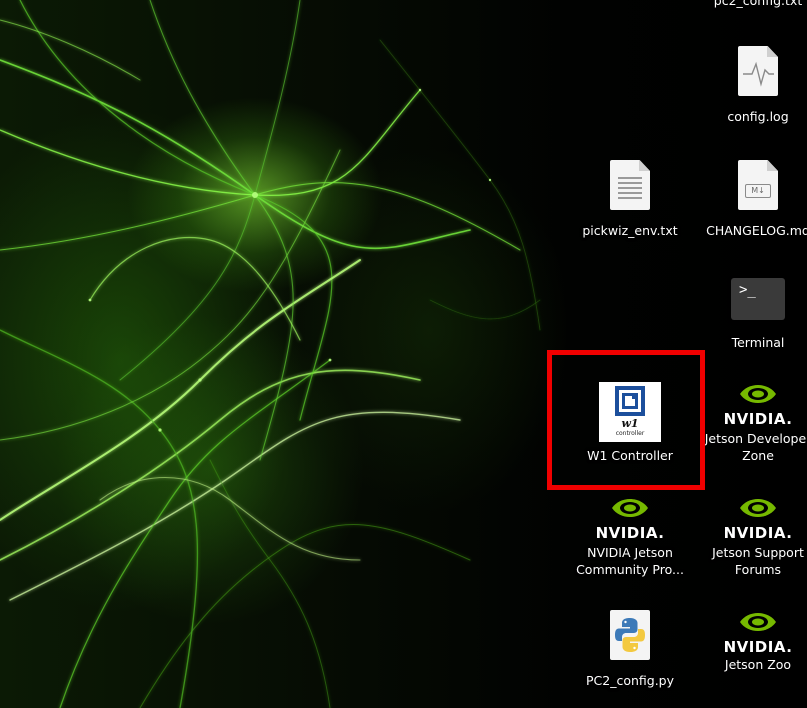 The height and width of the screenshot is (708, 807). What do you see at coordinates (758, 664) in the screenshot?
I see `icon-label: Jetson Zoo` at bounding box center [758, 664].